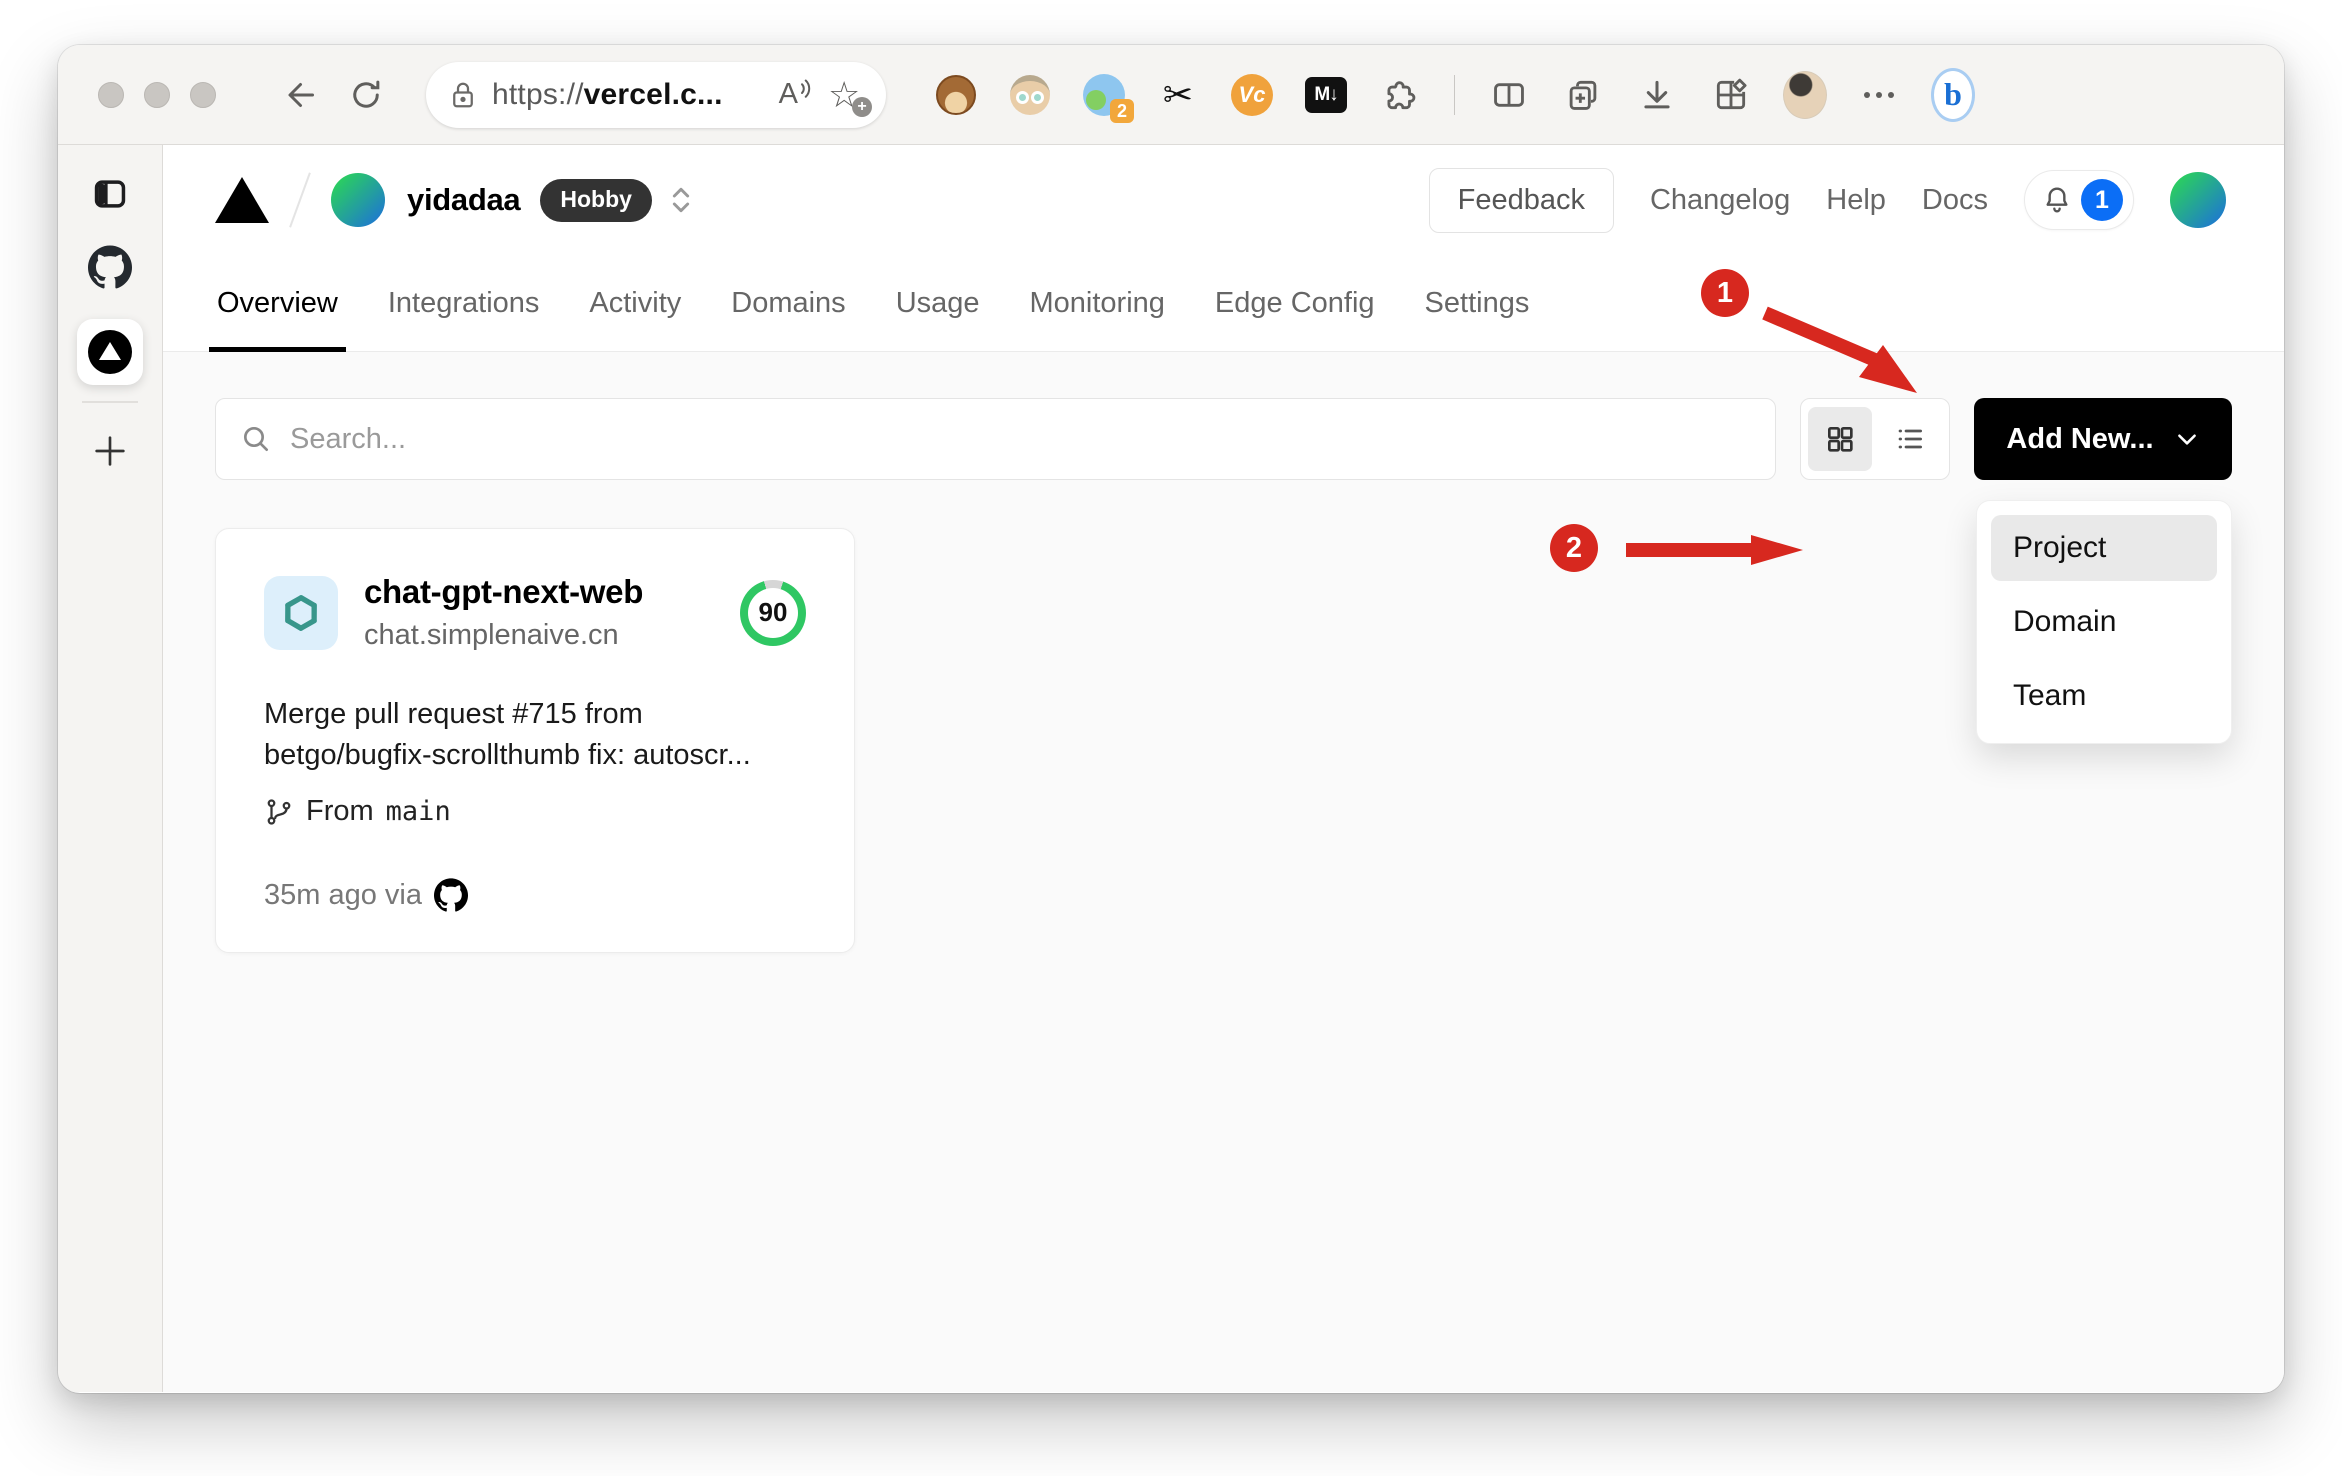 Image resolution: width=2342 pixels, height=1476 pixels. What do you see at coordinates (681, 200) in the screenshot?
I see `team-switcher-button` at bounding box center [681, 200].